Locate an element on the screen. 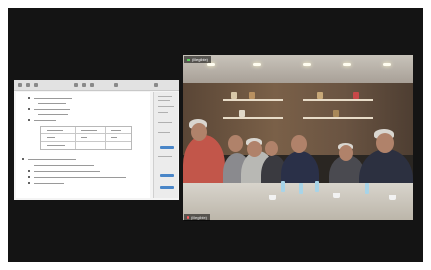 This screenshot has height=270, width=431. camera-icon is located at coordinates (188, 59).